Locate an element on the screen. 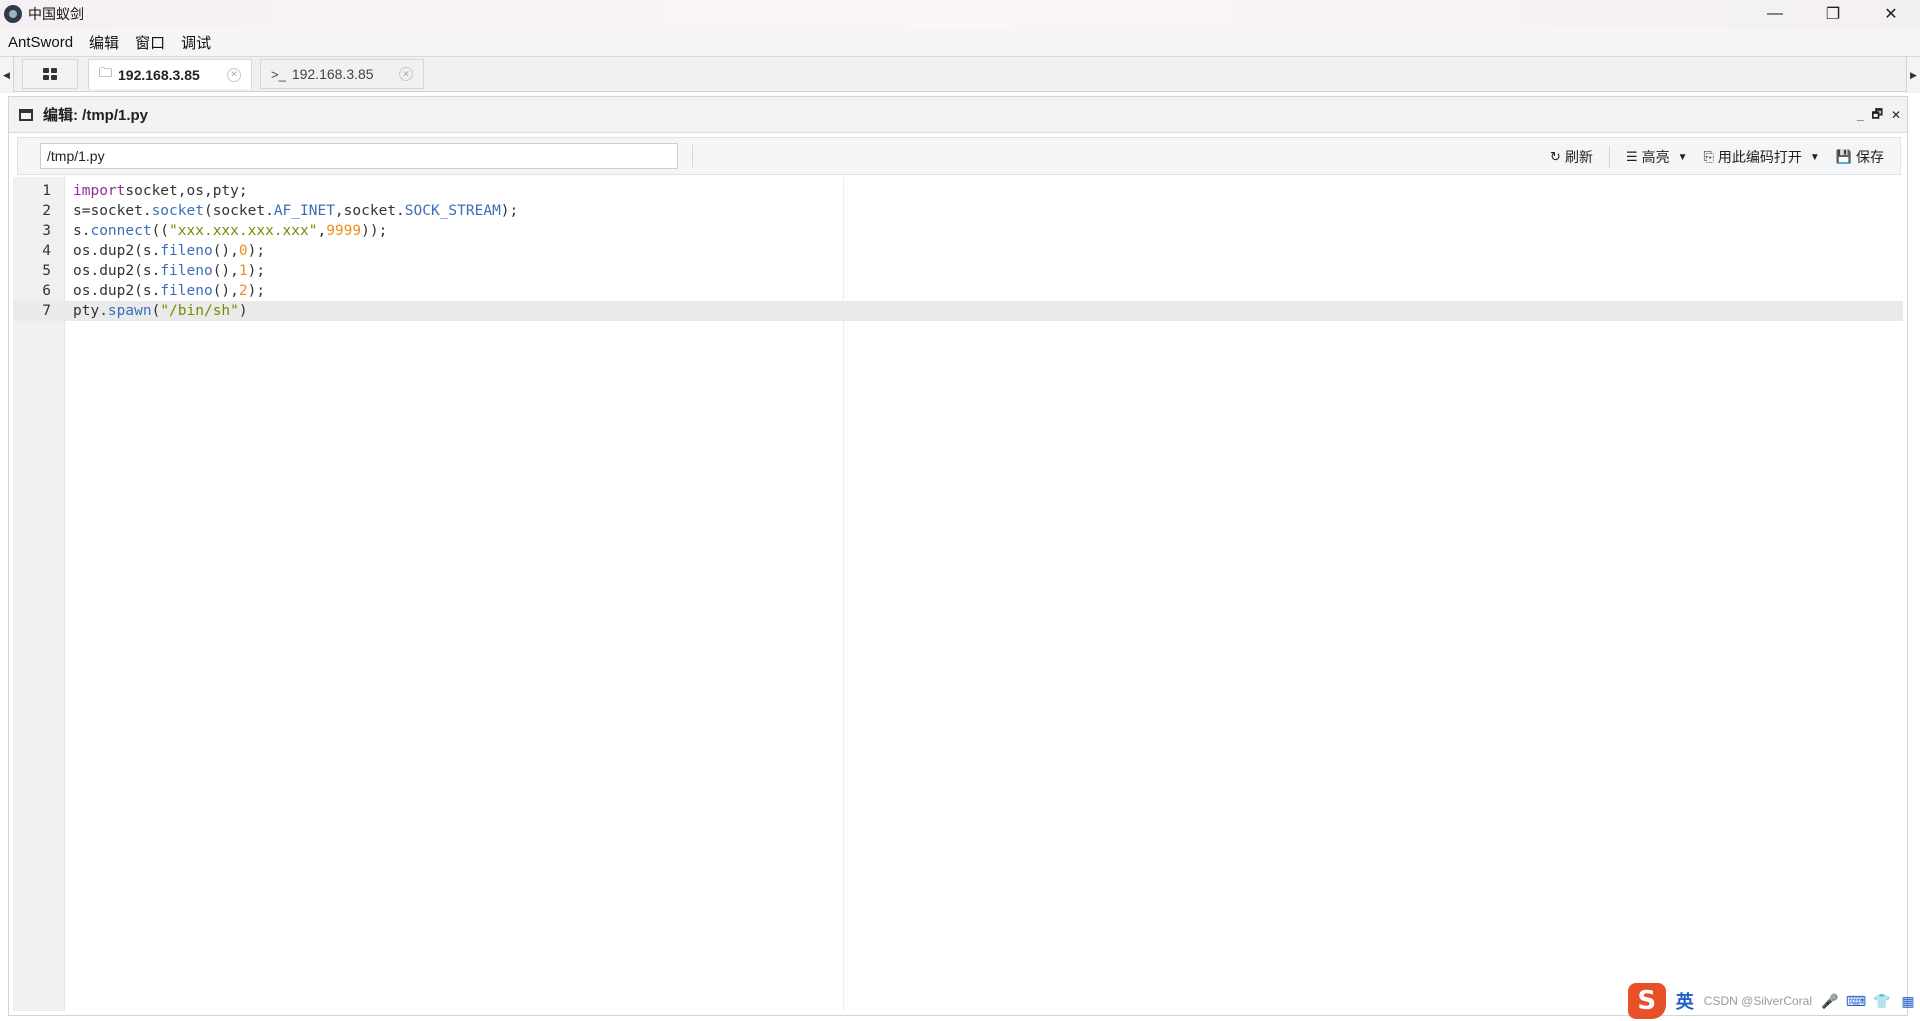 The height and width of the screenshot is (1021, 1920). code-line: 1 importsocket,os,pty; is located at coordinates (958, 191).